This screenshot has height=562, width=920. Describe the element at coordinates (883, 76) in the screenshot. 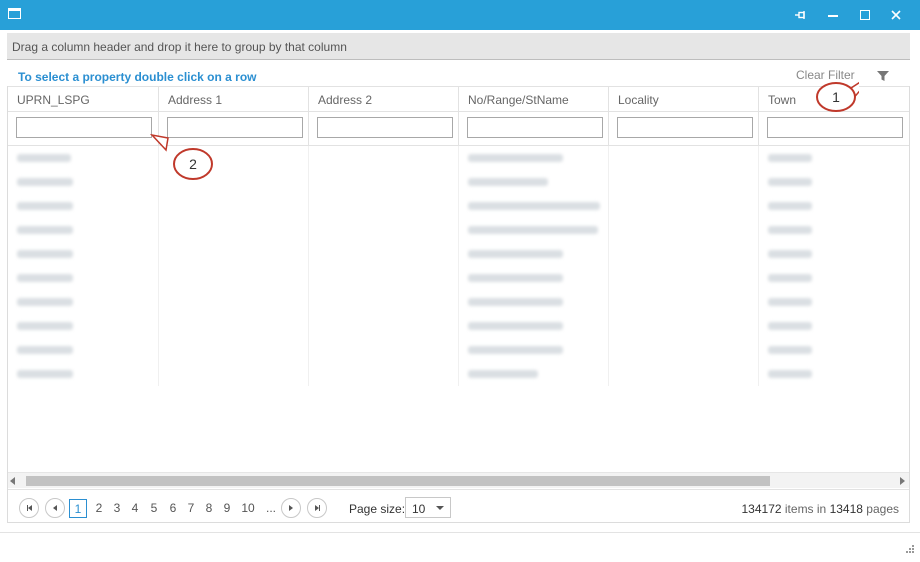

I see `funnel-icon` at that location.